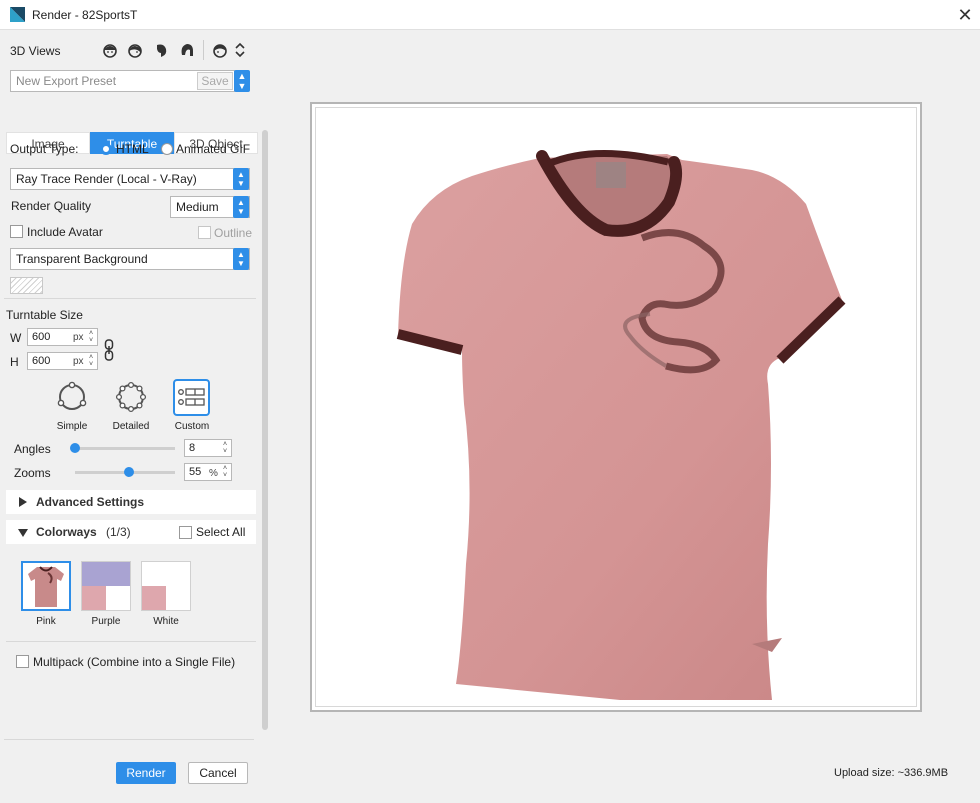 The height and width of the screenshot is (803, 980). What do you see at coordinates (132, 149) in the screenshot?
I see `output-html-label: HTML` at bounding box center [132, 149].